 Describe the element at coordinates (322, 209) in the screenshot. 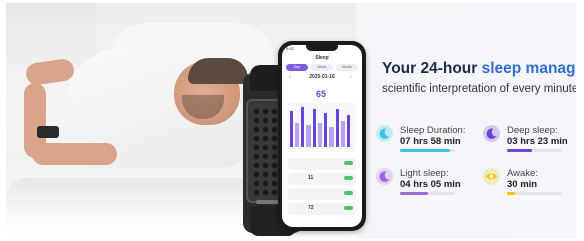

I see `list-item: 72` at that location.